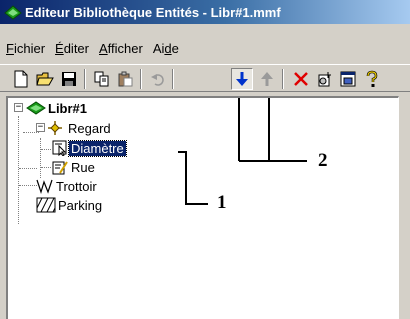 This screenshot has height=319, width=410. Describe the element at coordinates (222, 202) in the screenshot. I see `callout-label-1: 1` at that location.